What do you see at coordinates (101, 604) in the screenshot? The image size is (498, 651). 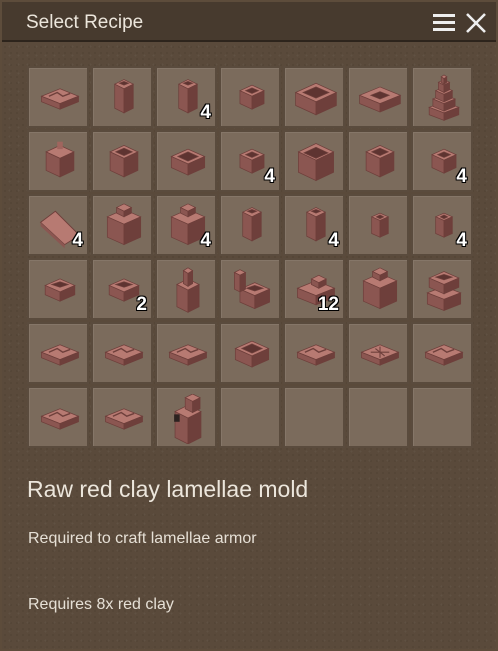 I see `selected-recipe-requirement: Requires 8x red clay` at bounding box center [101, 604].